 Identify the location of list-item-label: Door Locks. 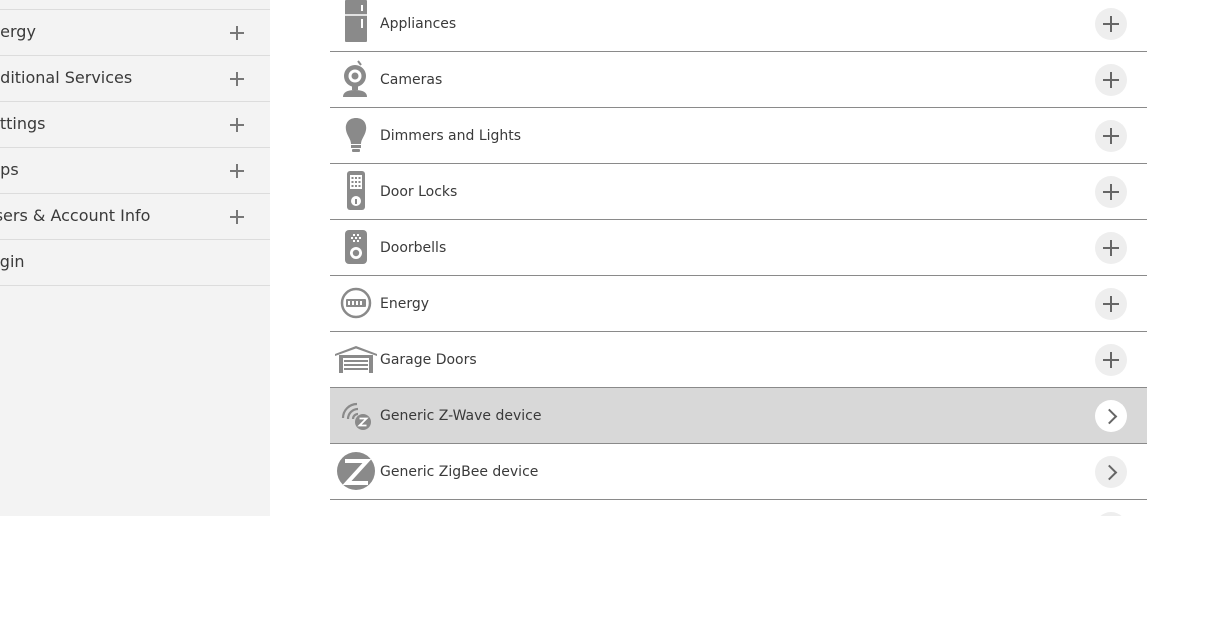
(419, 192).